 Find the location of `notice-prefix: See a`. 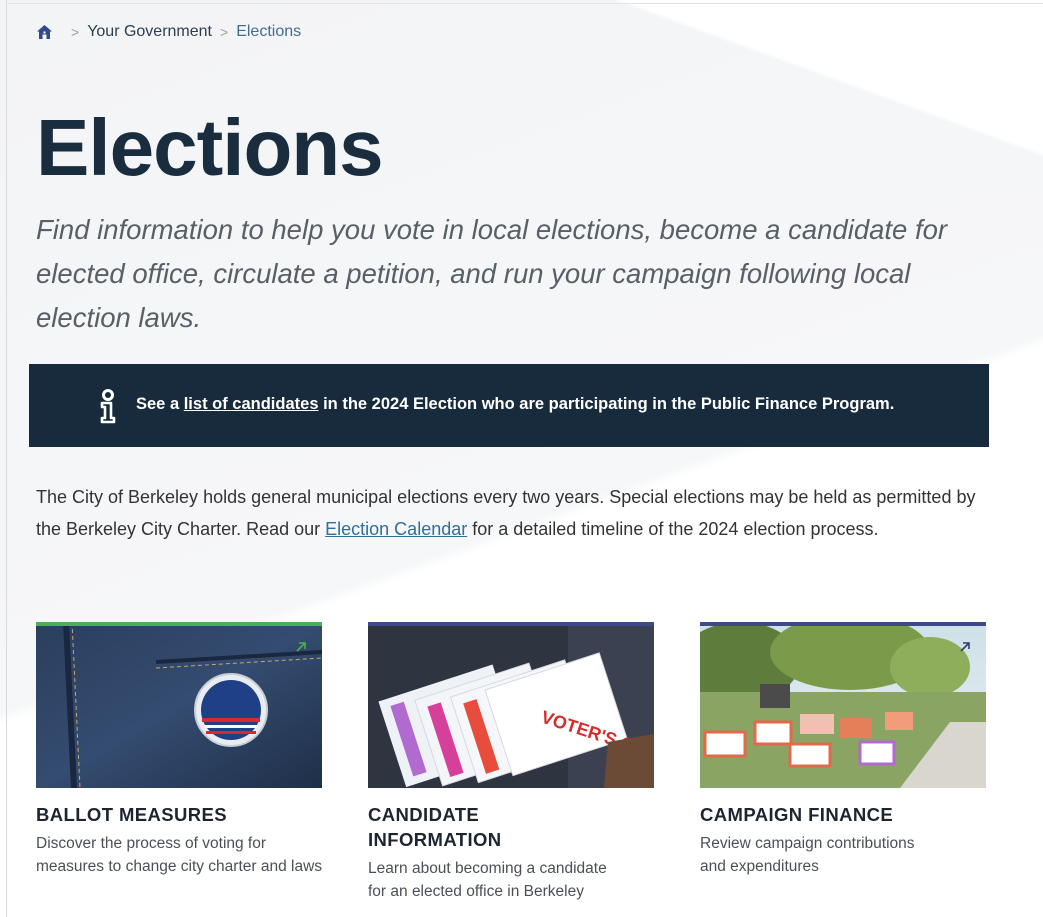

notice-prefix: See a is located at coordinates (160, 404).